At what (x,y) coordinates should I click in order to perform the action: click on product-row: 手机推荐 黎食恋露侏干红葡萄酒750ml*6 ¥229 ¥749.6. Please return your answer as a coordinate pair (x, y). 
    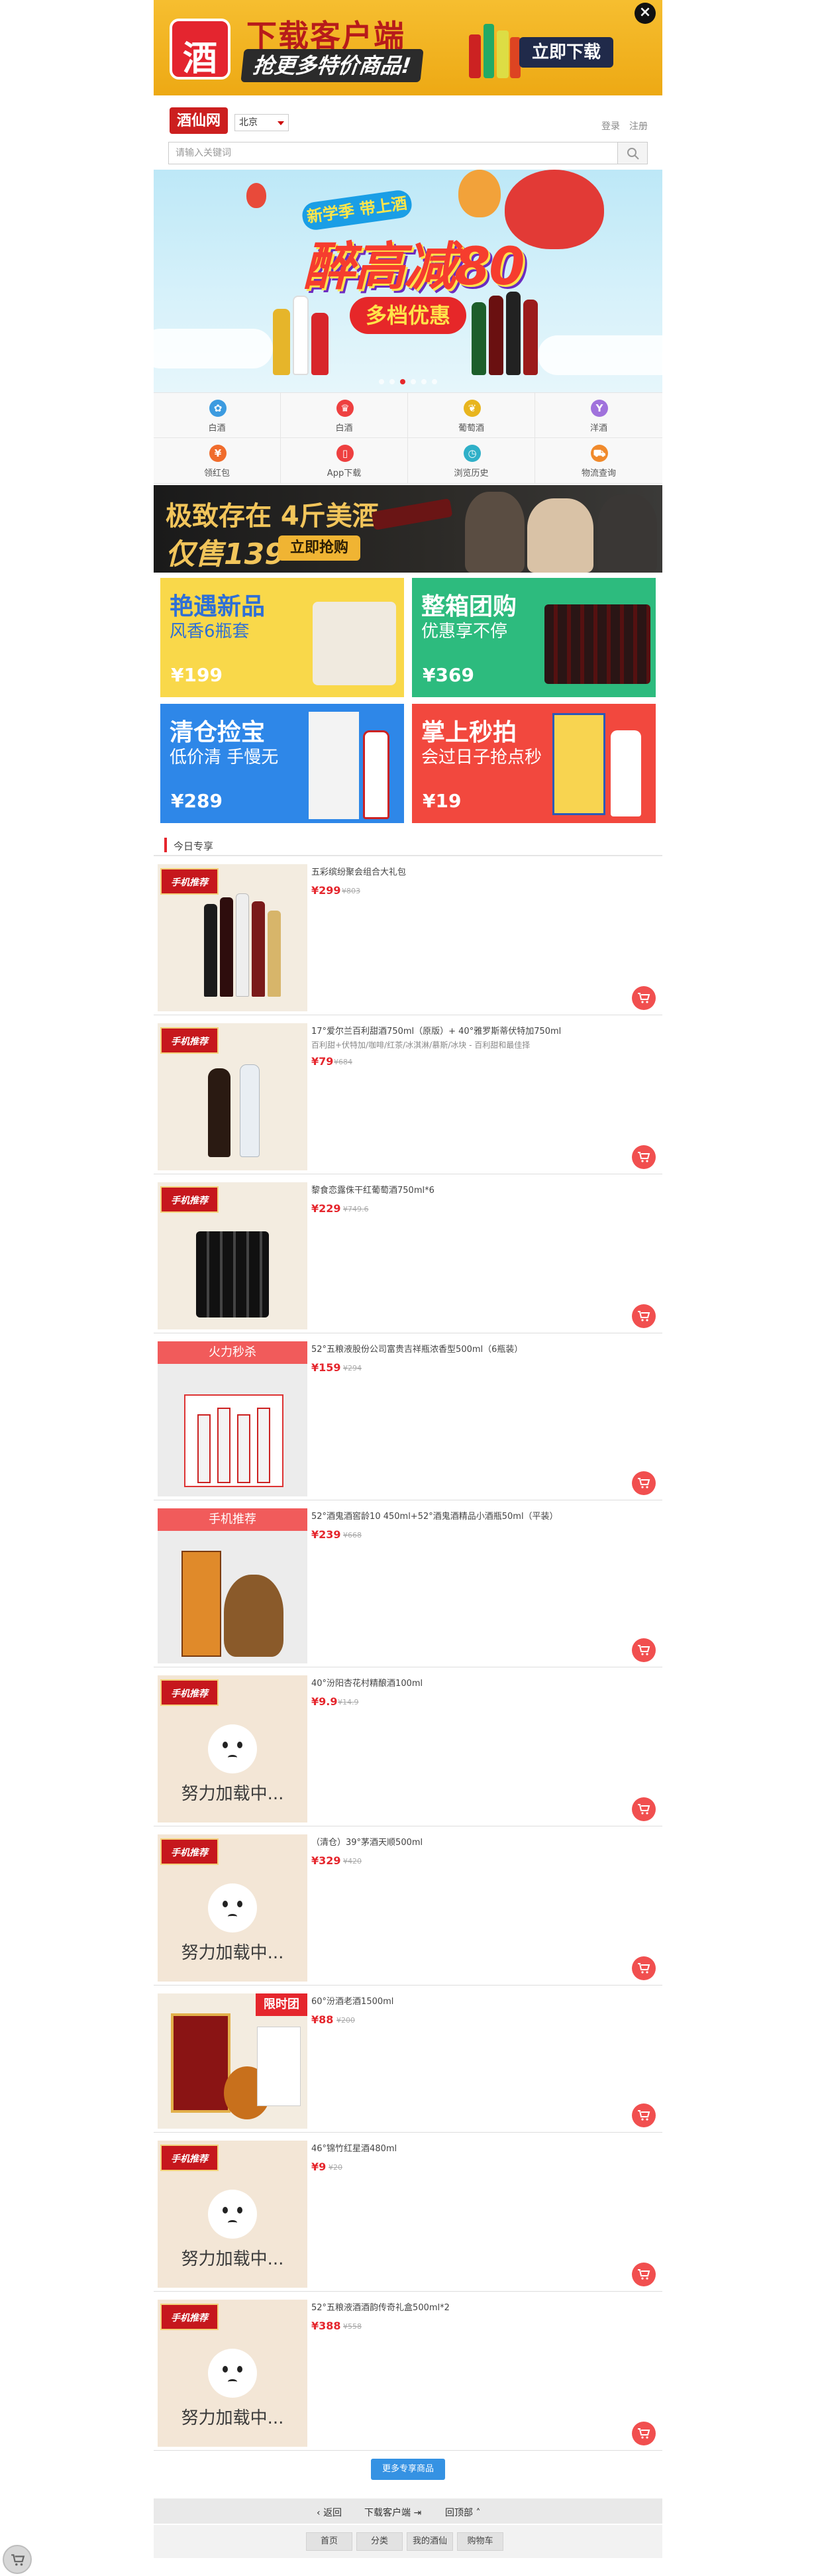
    Looking at the image, I should click on (408, 1255).